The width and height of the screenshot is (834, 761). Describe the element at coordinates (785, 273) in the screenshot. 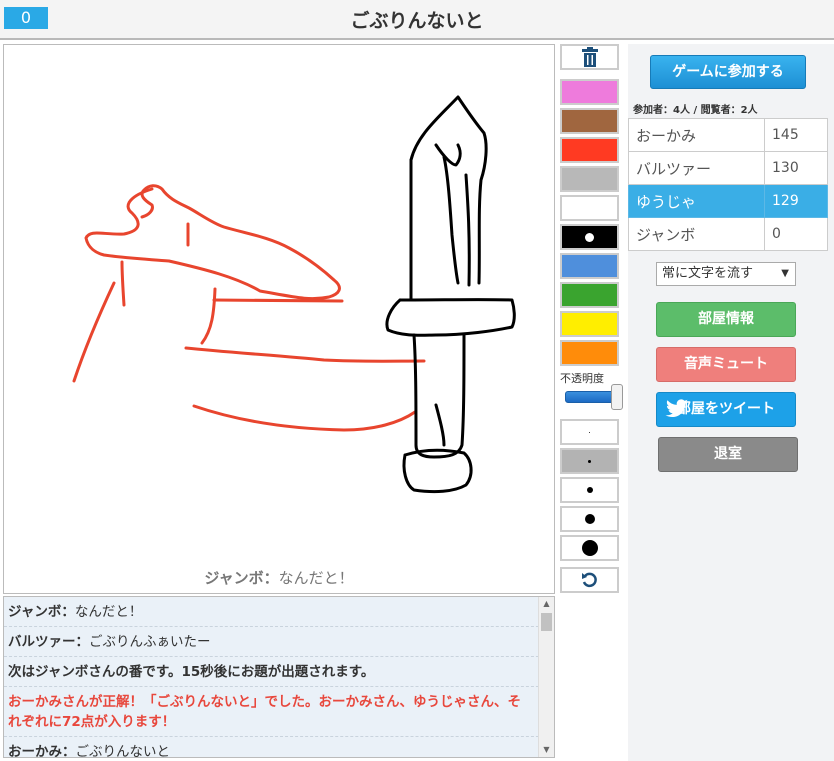

I see `chevron-down-icon: ▼` at that location.